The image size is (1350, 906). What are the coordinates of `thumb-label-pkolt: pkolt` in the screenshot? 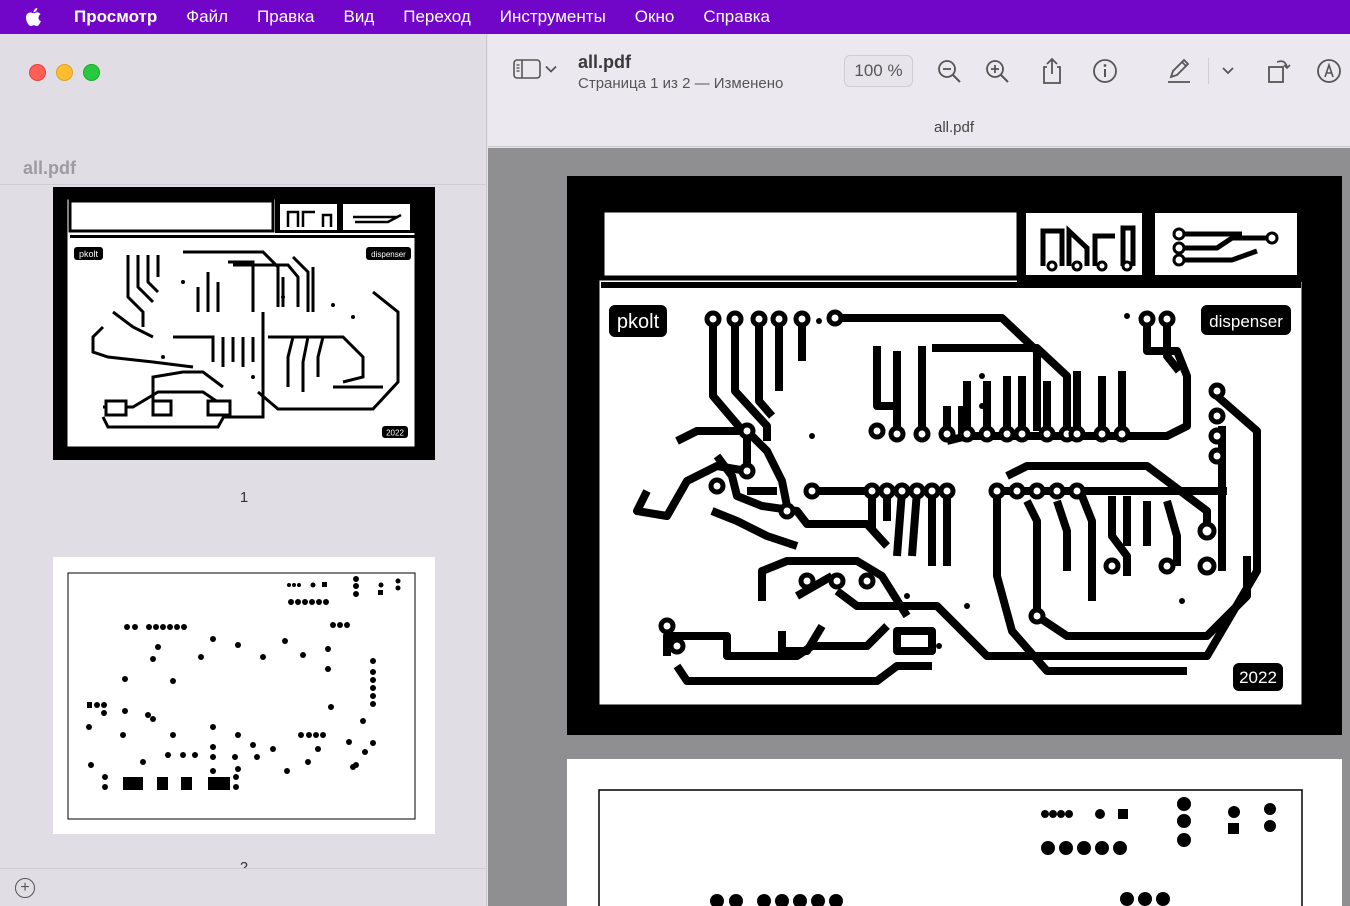 It's located at (89, 254).